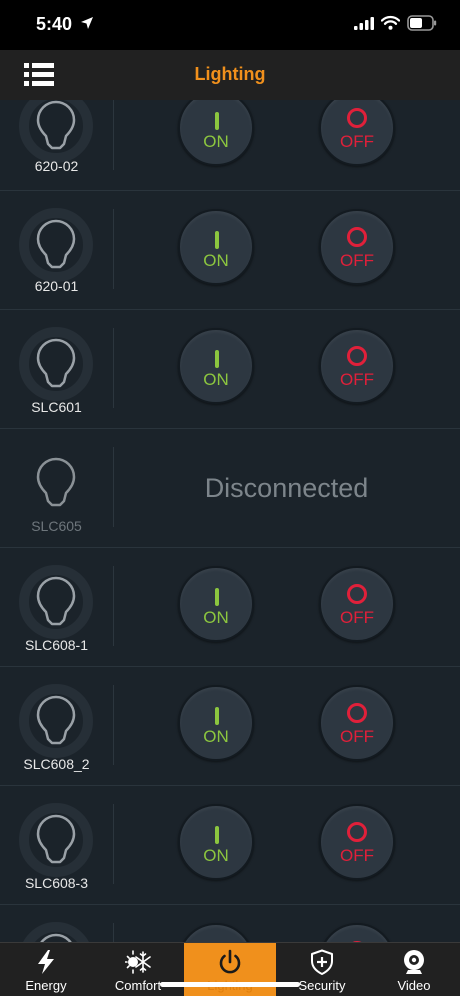 The height and width of the screenshot is (996, 460). What do you see at coordinates (357, 932) in the screenshot?
I see `off-button` at bounding box center [357, 932].